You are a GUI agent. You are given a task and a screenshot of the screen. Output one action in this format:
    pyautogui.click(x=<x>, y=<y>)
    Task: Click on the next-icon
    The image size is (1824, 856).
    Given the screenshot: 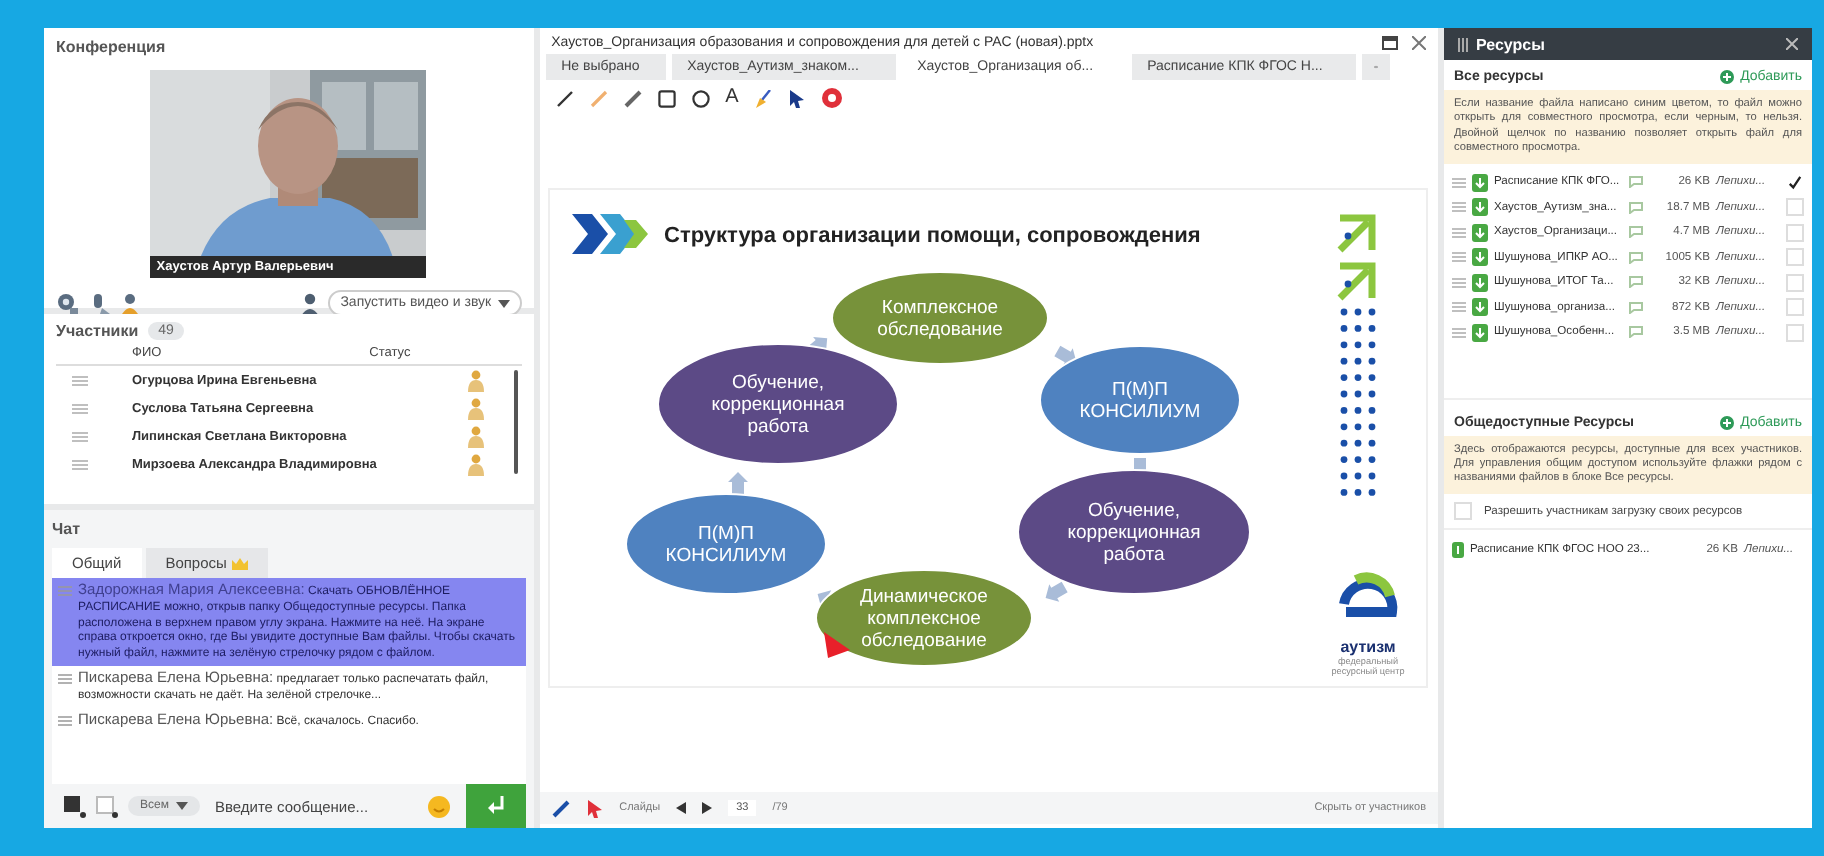 What is the action you would take?
    pyautogui.click(x=707, y=808)
    